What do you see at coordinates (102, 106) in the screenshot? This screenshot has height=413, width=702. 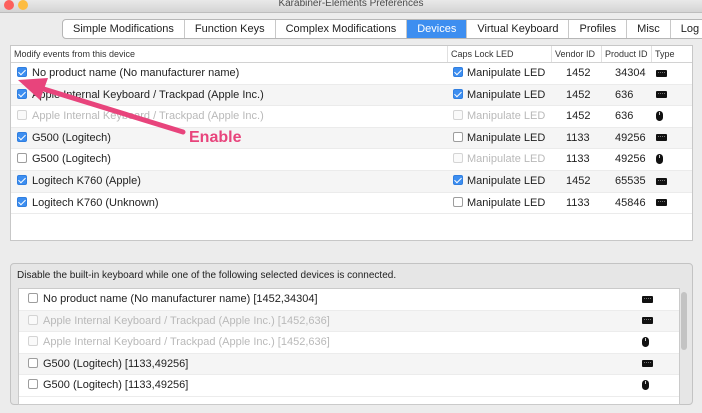 I see `annotation-arrow` at bounding box center [102, 106].